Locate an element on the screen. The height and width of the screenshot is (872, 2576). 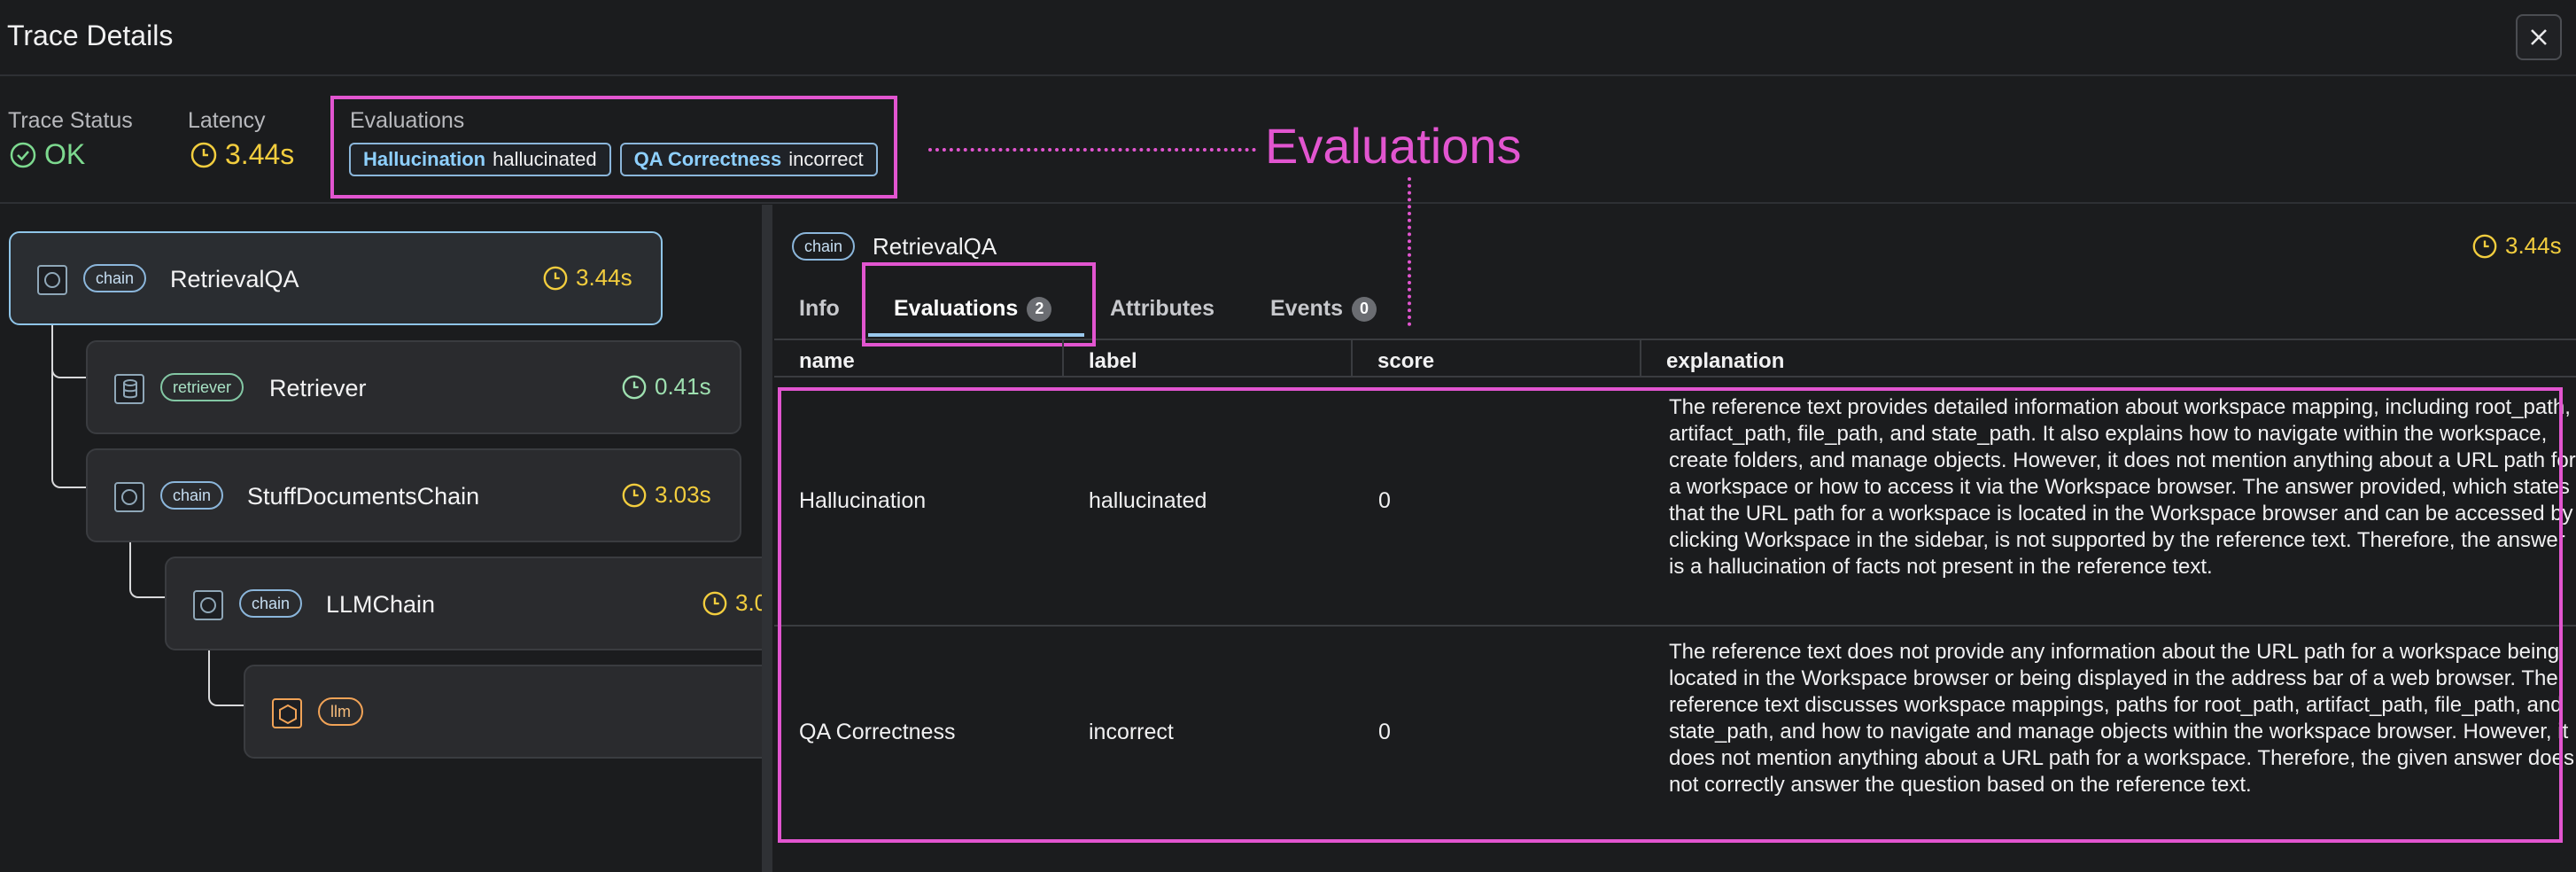
span-name: RetrievalQA is located at coordinates (234, 279).